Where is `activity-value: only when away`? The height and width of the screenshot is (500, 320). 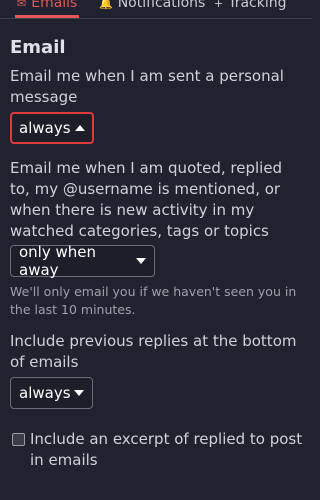
activity-value: only when away is located at coordinates (58, 261).